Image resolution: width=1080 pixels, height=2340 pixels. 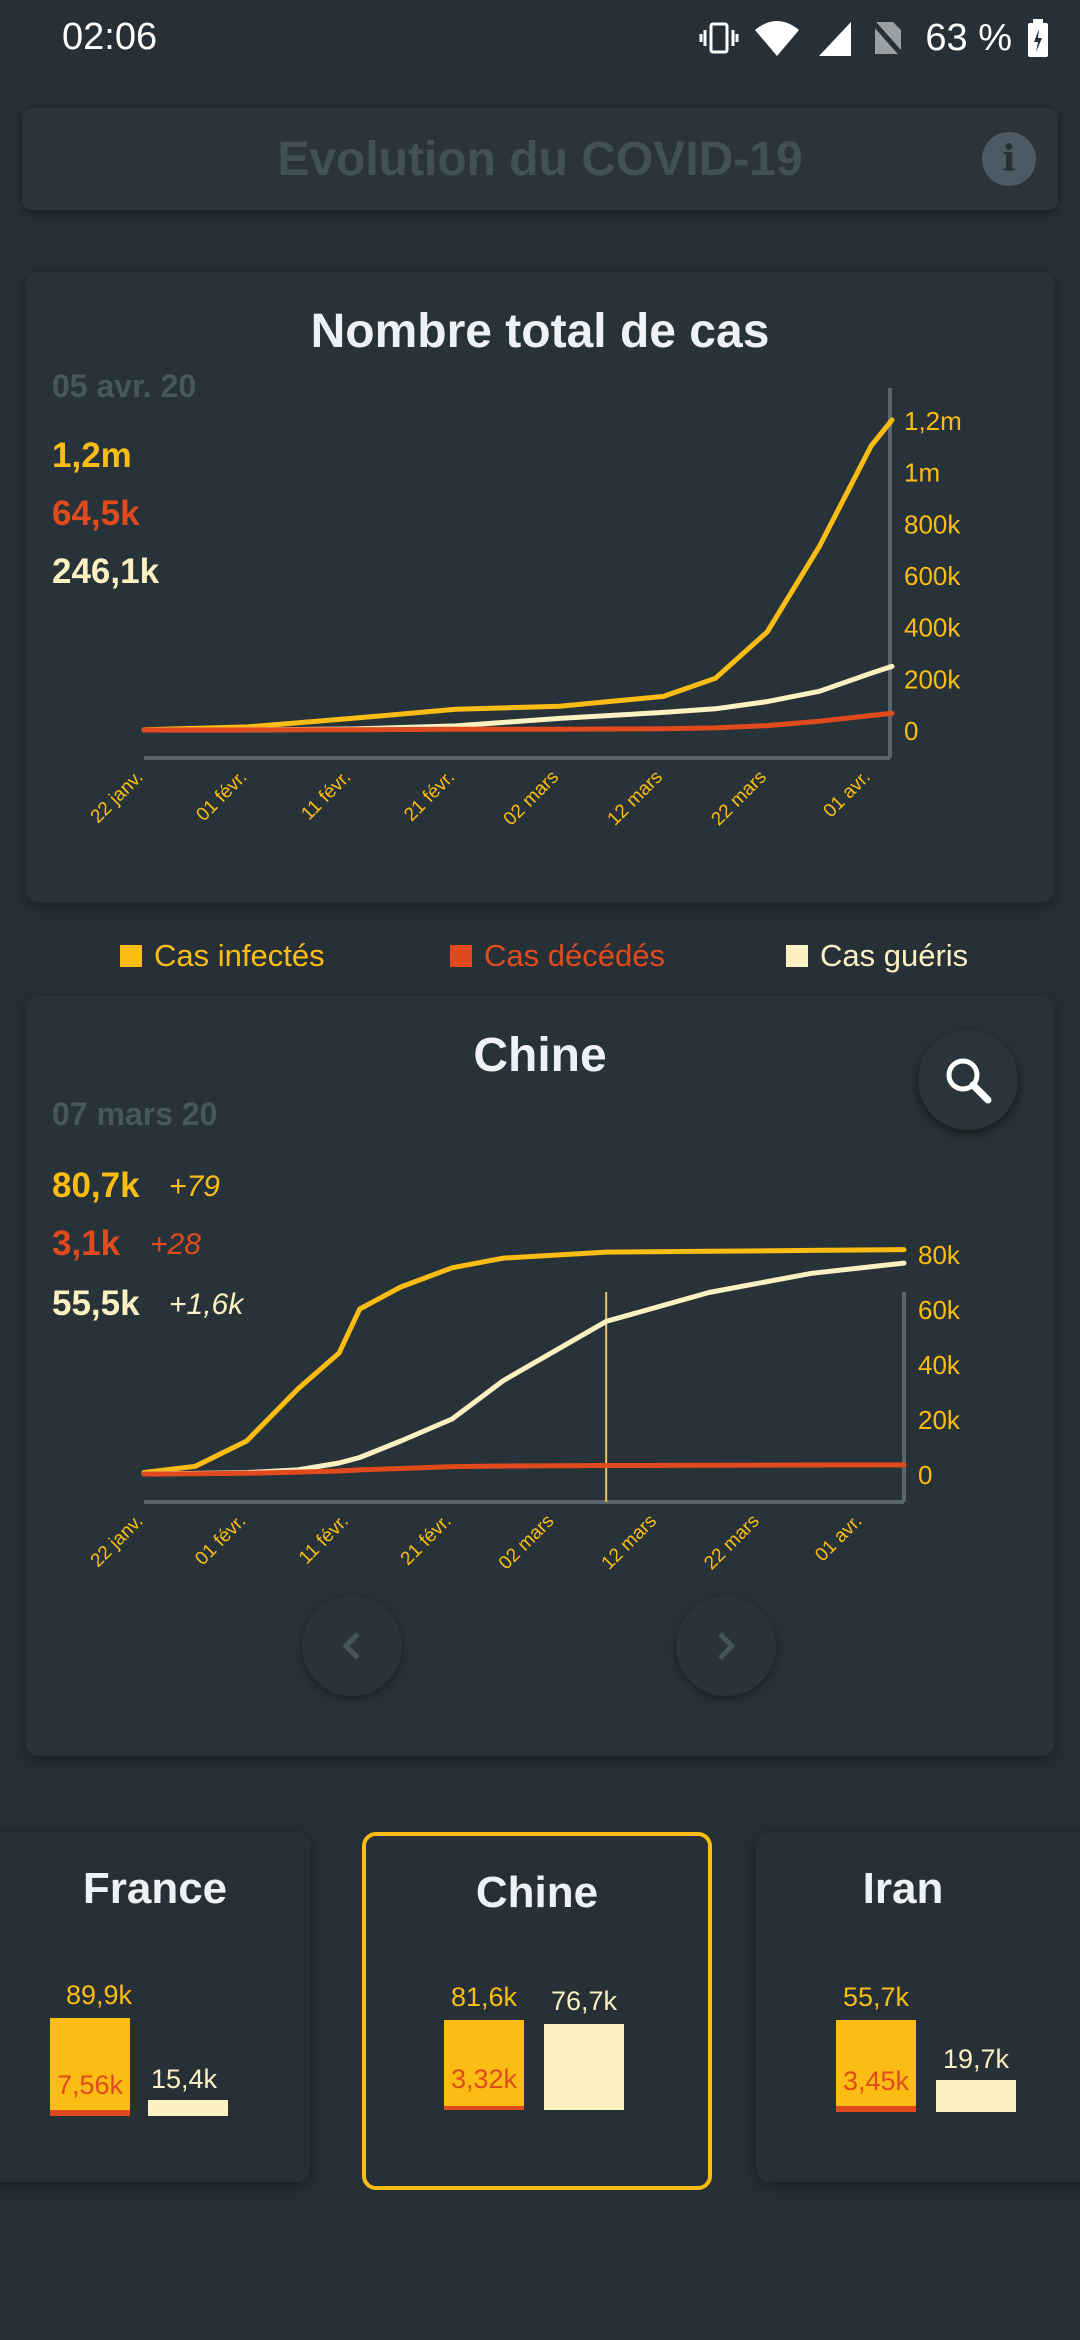 I want to click on legend-infected: Cas infectés, so click(x=222, y=956).